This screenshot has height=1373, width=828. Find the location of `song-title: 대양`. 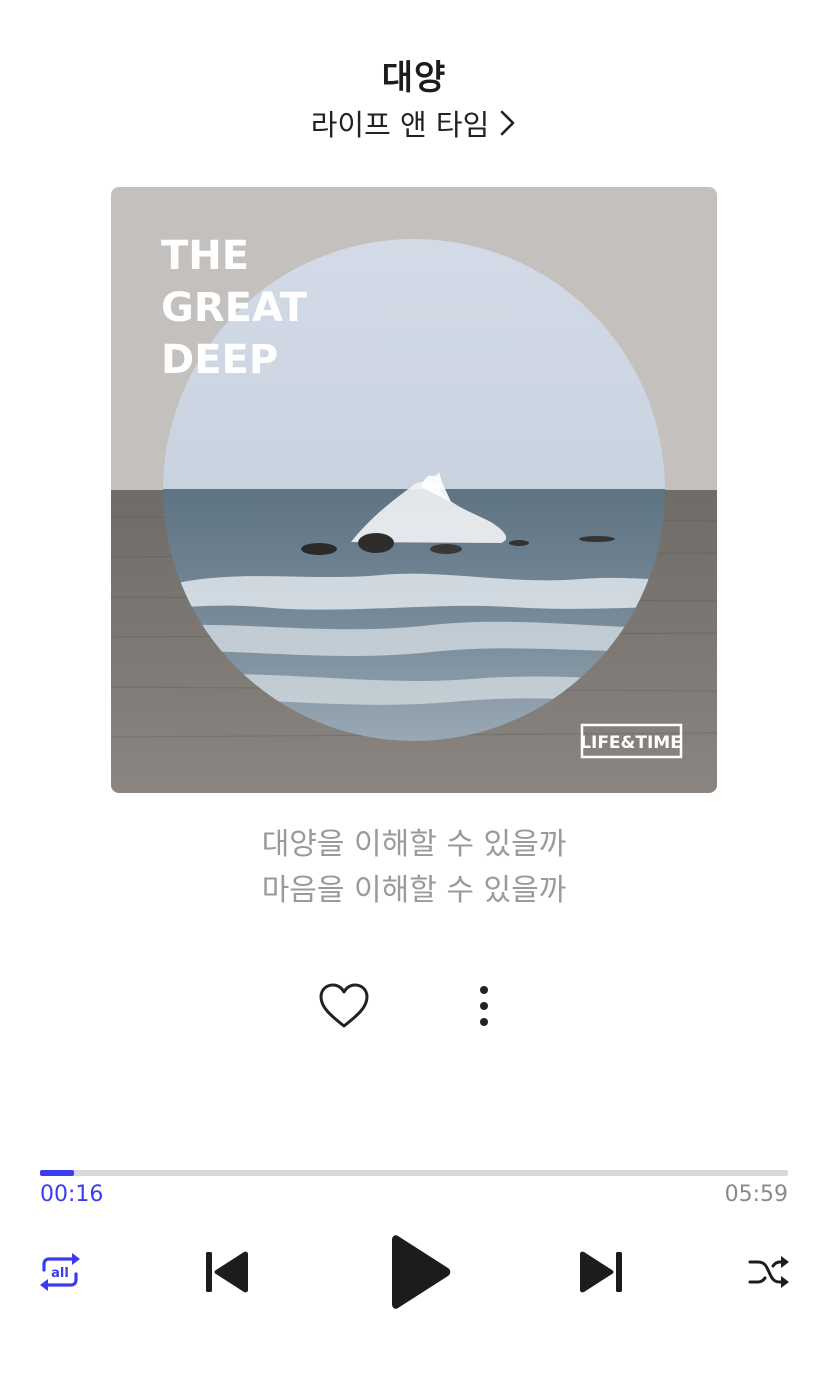

song-title: 대양 is located at coordinates (414, 78).